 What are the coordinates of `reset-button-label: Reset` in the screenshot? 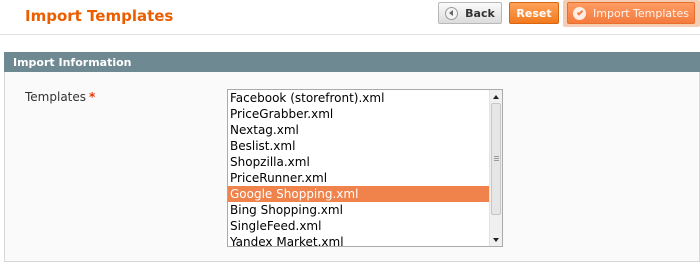 It's located at (534, 13).